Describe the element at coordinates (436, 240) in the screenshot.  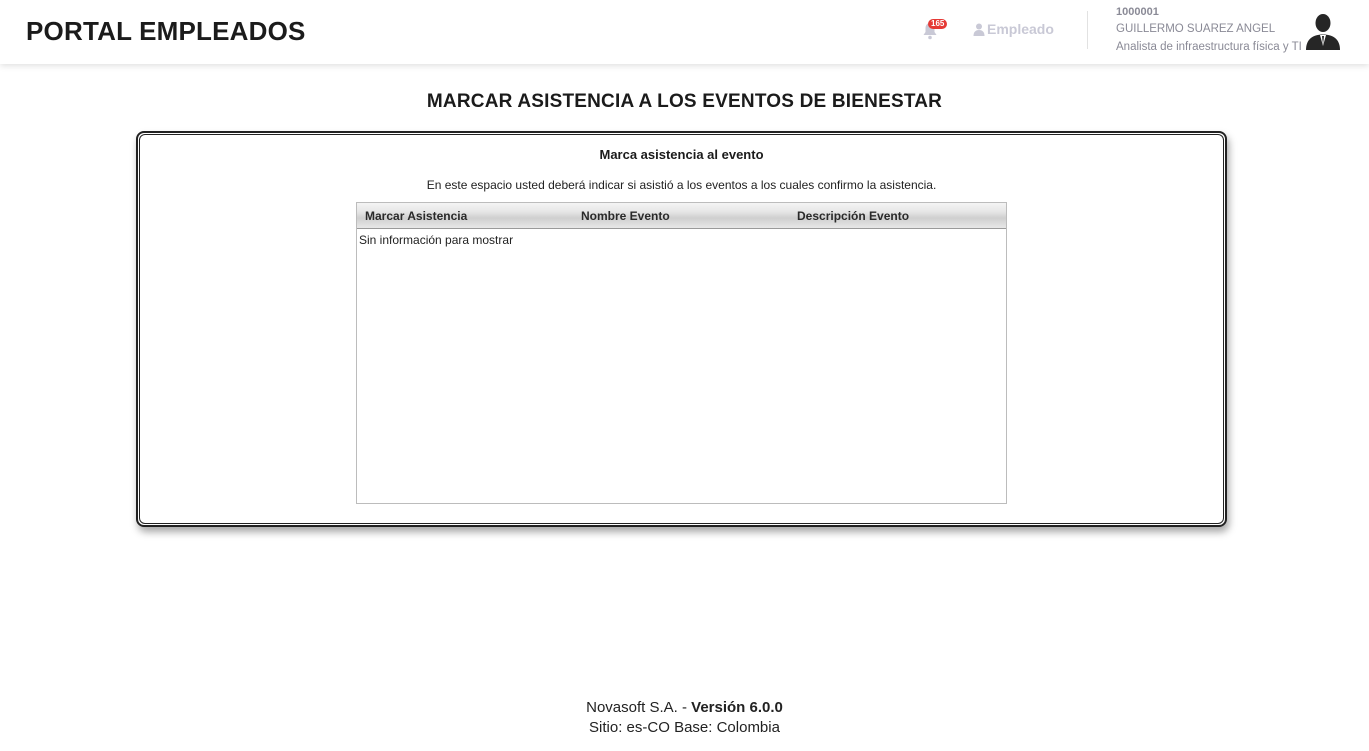
I see `table-empty-message: Sin información para mostrar` at that location.